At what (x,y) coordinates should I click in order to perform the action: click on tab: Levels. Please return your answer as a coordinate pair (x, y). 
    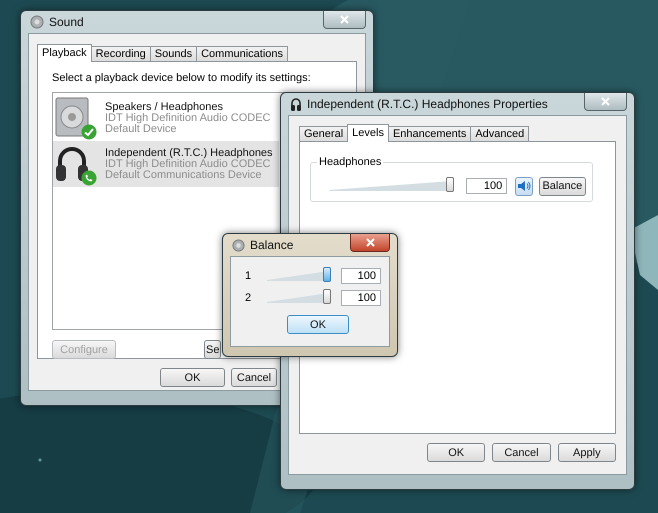
    Looking at the image, I should click on (368, 133).